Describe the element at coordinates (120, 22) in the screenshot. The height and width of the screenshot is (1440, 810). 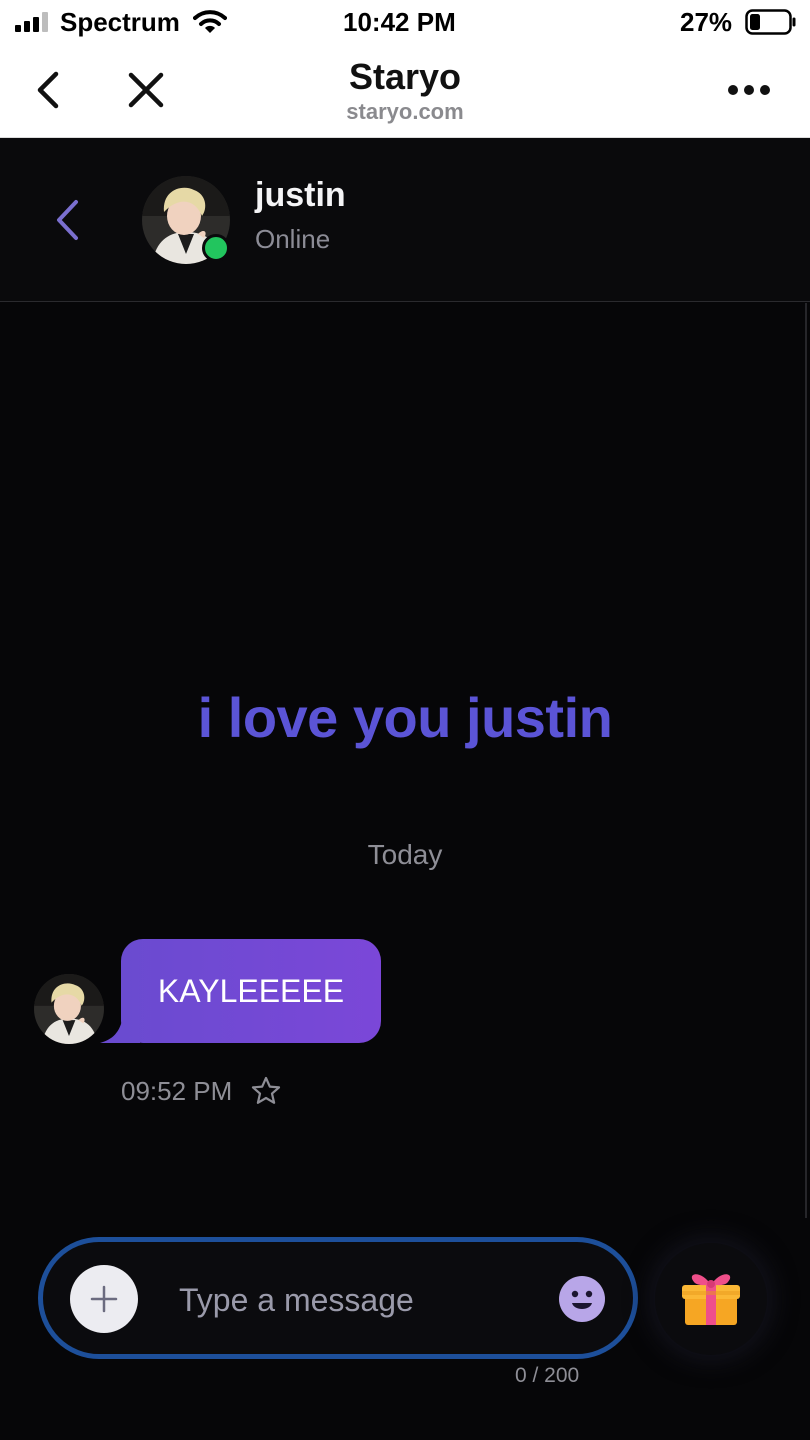
I see `carrier-name: Spectrum` at that location.